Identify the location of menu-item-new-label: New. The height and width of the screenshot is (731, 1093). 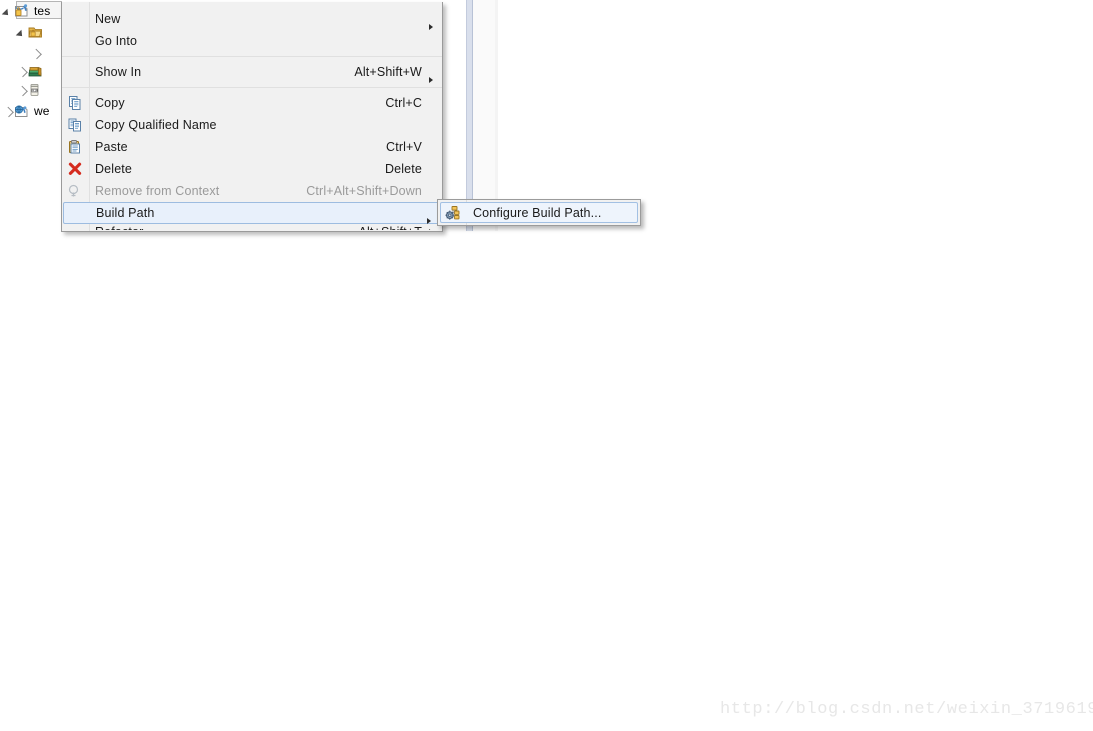
(108, 19).